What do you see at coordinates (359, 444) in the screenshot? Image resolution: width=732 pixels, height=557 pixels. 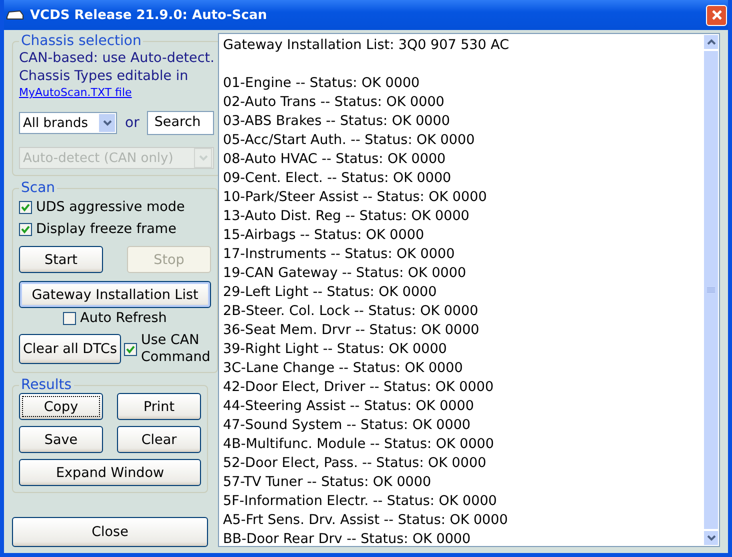 I see `output-line: 4B-Multifunc. Module -- Status: OK 0000` at bounding box center [359, 444].